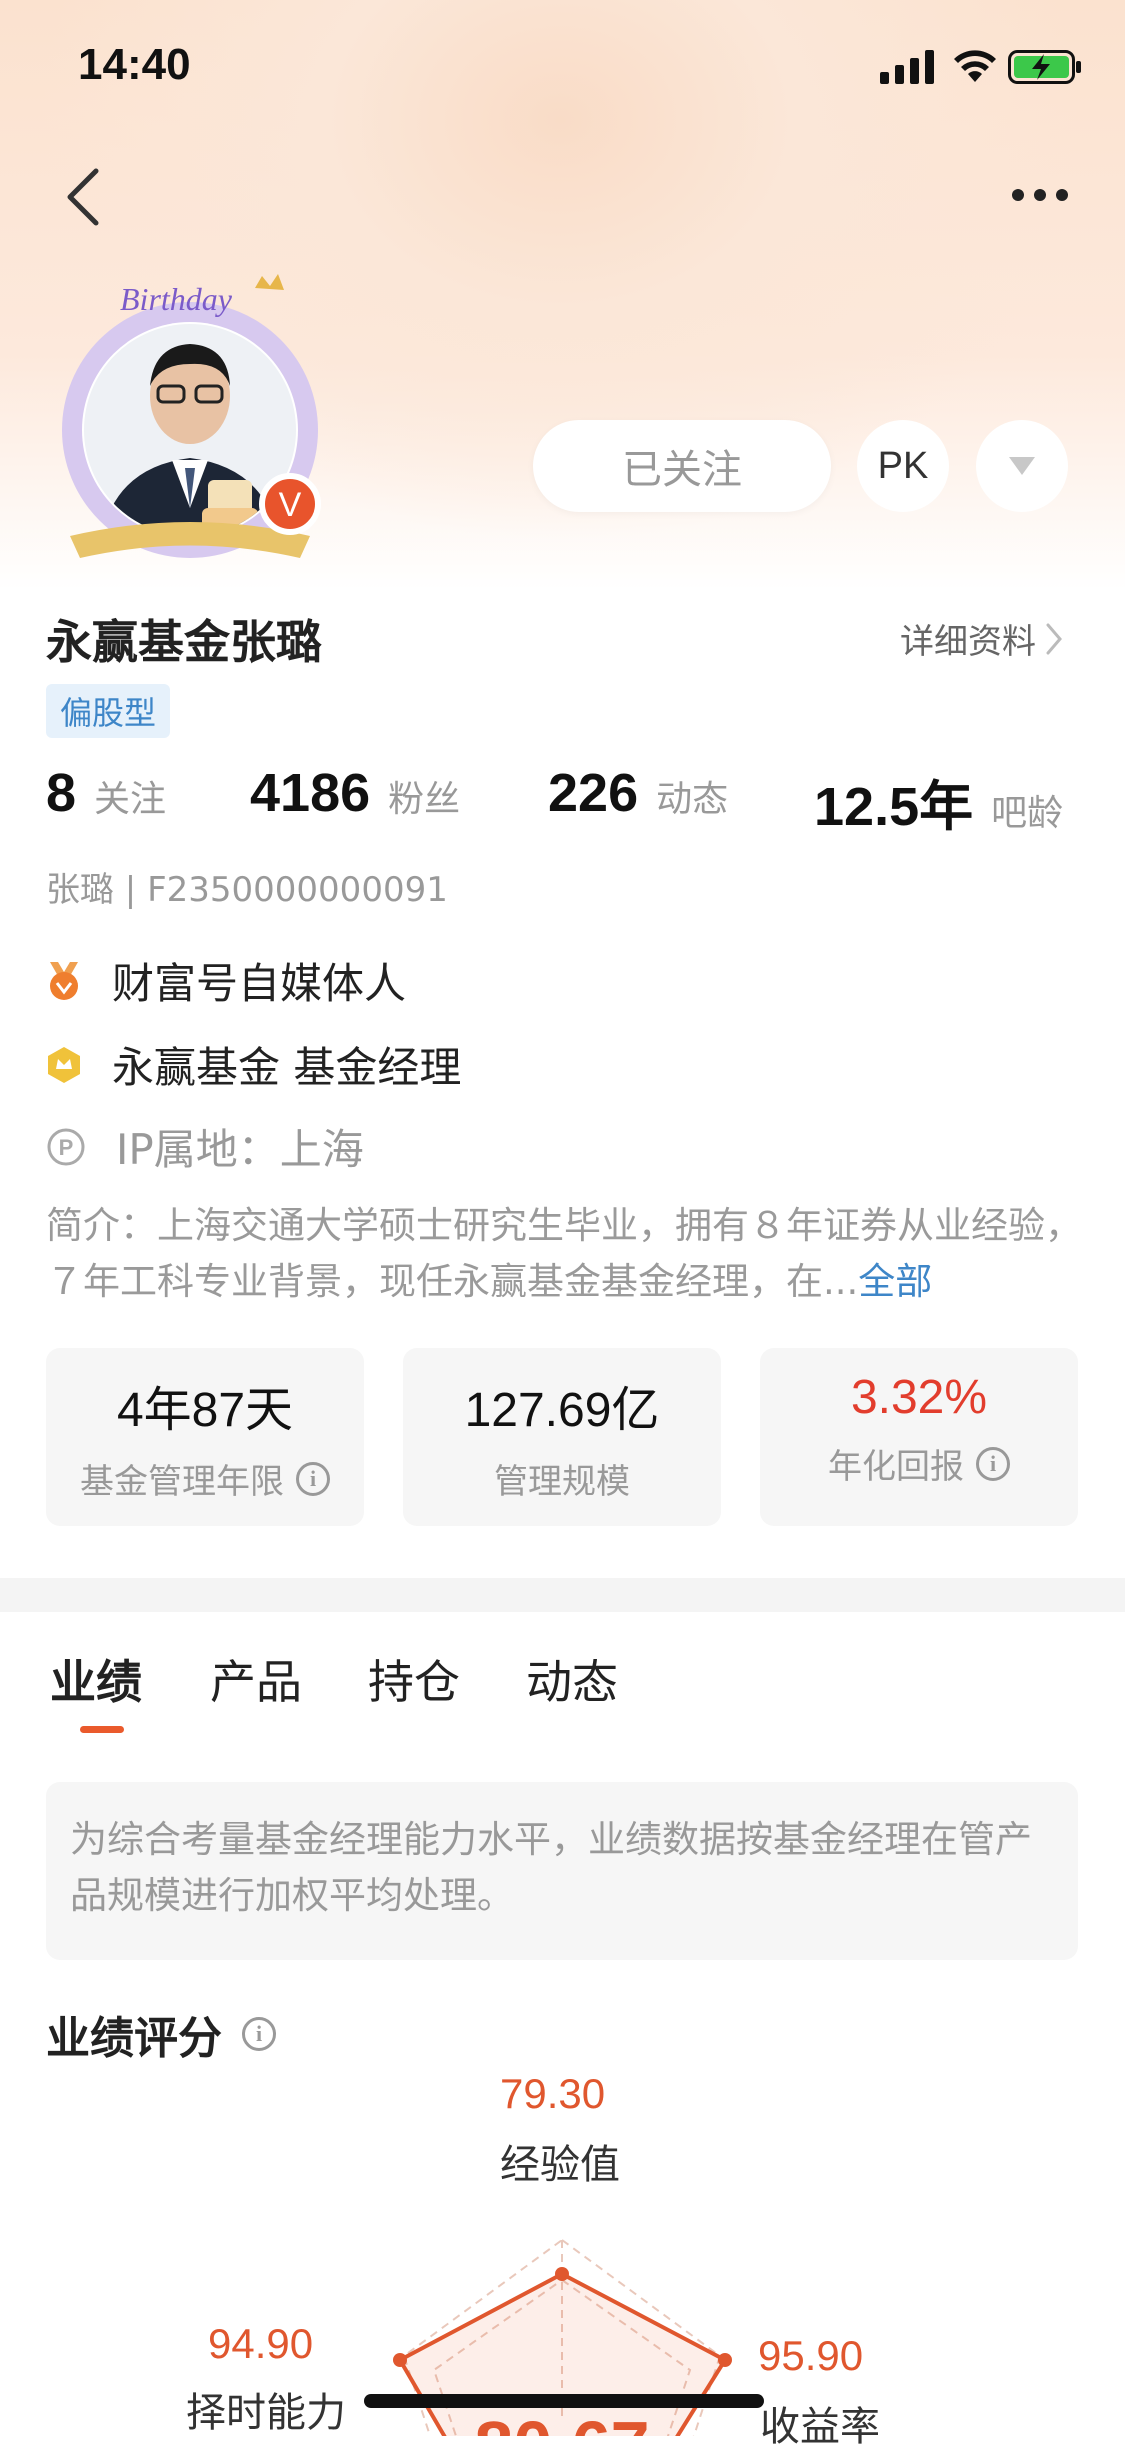 This screenshot has width=1125, height=2452. What do you see at coordinates (919, 1437) in the screenshot?
I see `card-annualized-return: 3.32% 年化回报 i` at bounding box center [919, 1437].